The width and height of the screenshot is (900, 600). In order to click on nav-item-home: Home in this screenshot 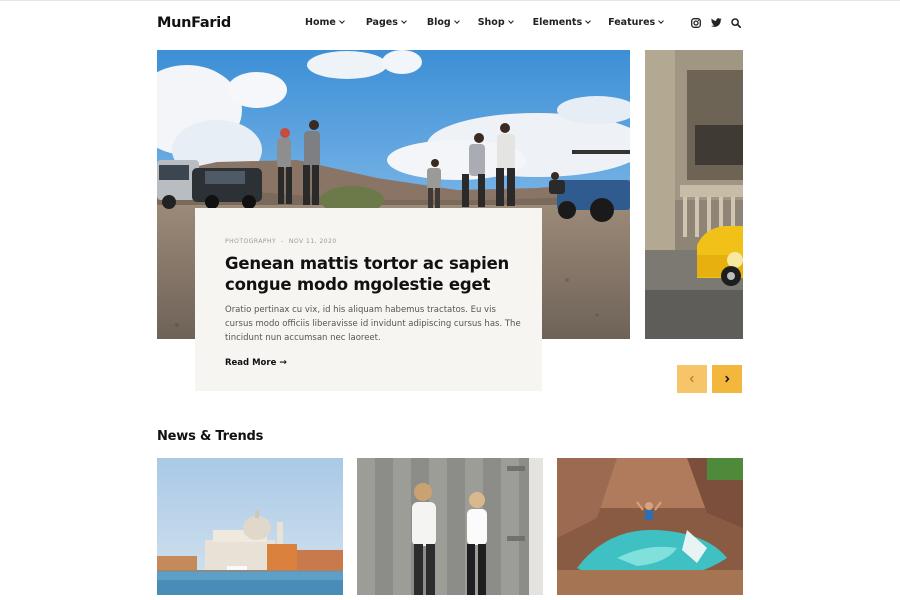, I will do `click(325, 22)`.